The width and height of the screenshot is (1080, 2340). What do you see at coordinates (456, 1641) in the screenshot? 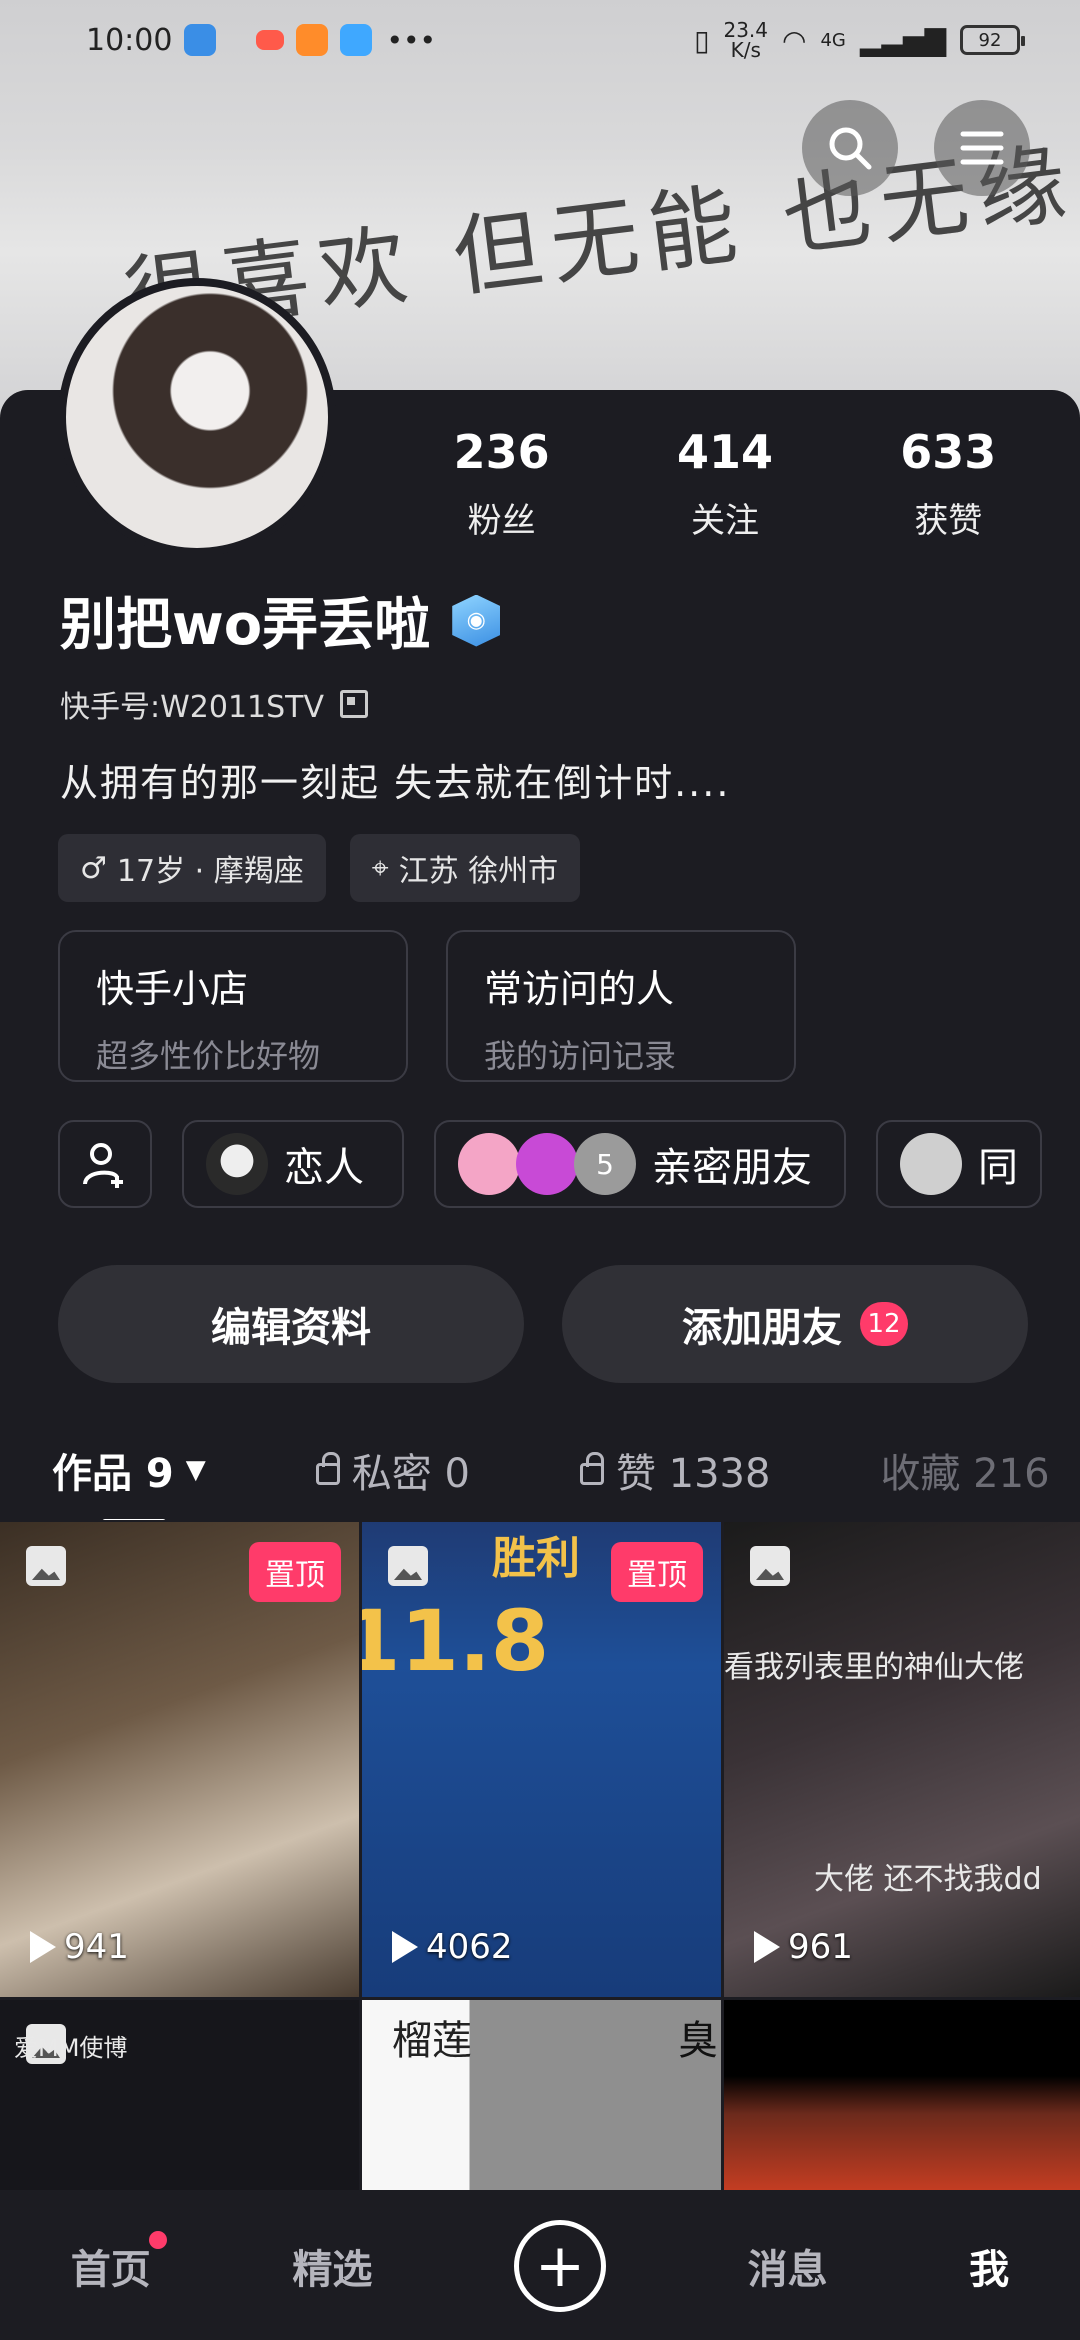
I see `score-text: 11.8` at bounding box center [456, 1641].